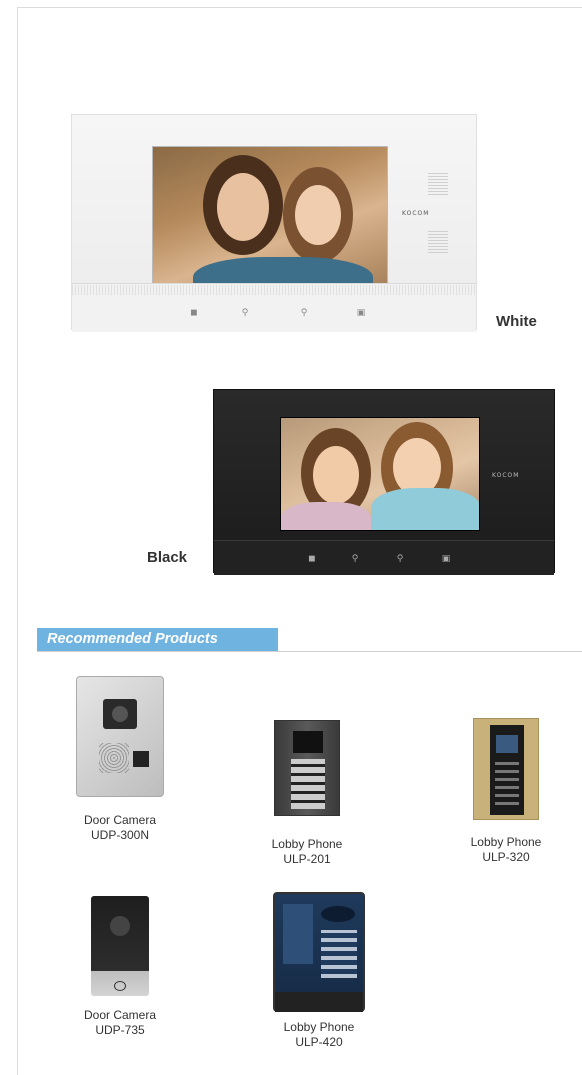 This screenshot has height=1075, width=582. What do you see at coordinates (141, 759) in the screenshot?
I see `call-button` at bounding box center [141, 759].